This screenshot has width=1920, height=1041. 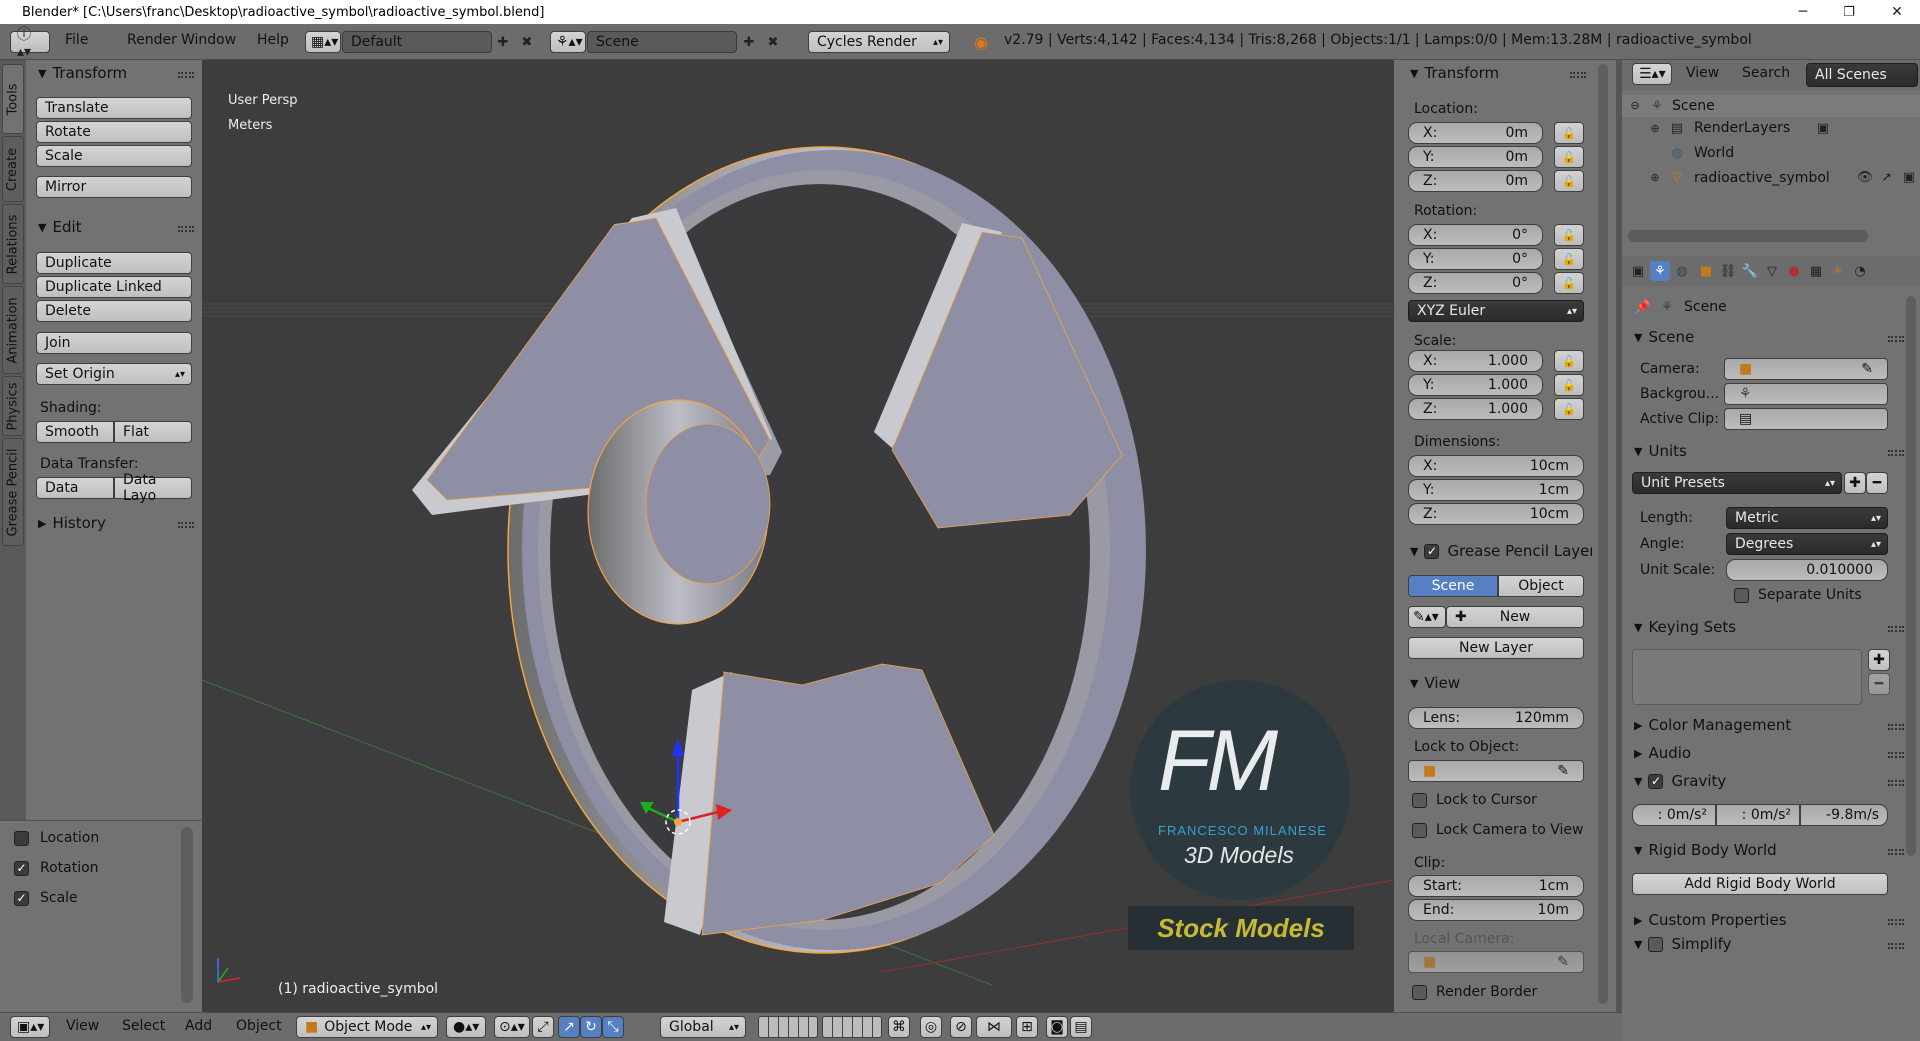 I want to click on add-layout-icon: ✚, so click(x=503, y=42).